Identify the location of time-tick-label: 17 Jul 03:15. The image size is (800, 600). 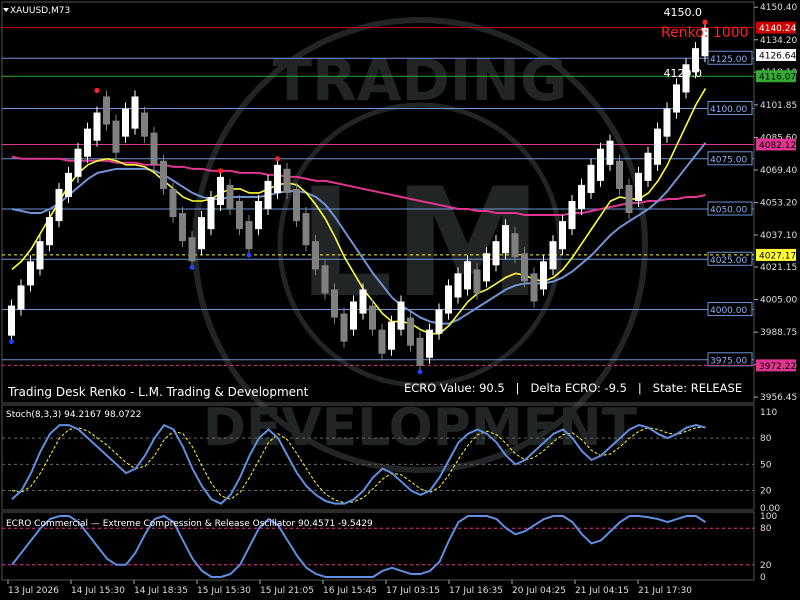
(413, 591).